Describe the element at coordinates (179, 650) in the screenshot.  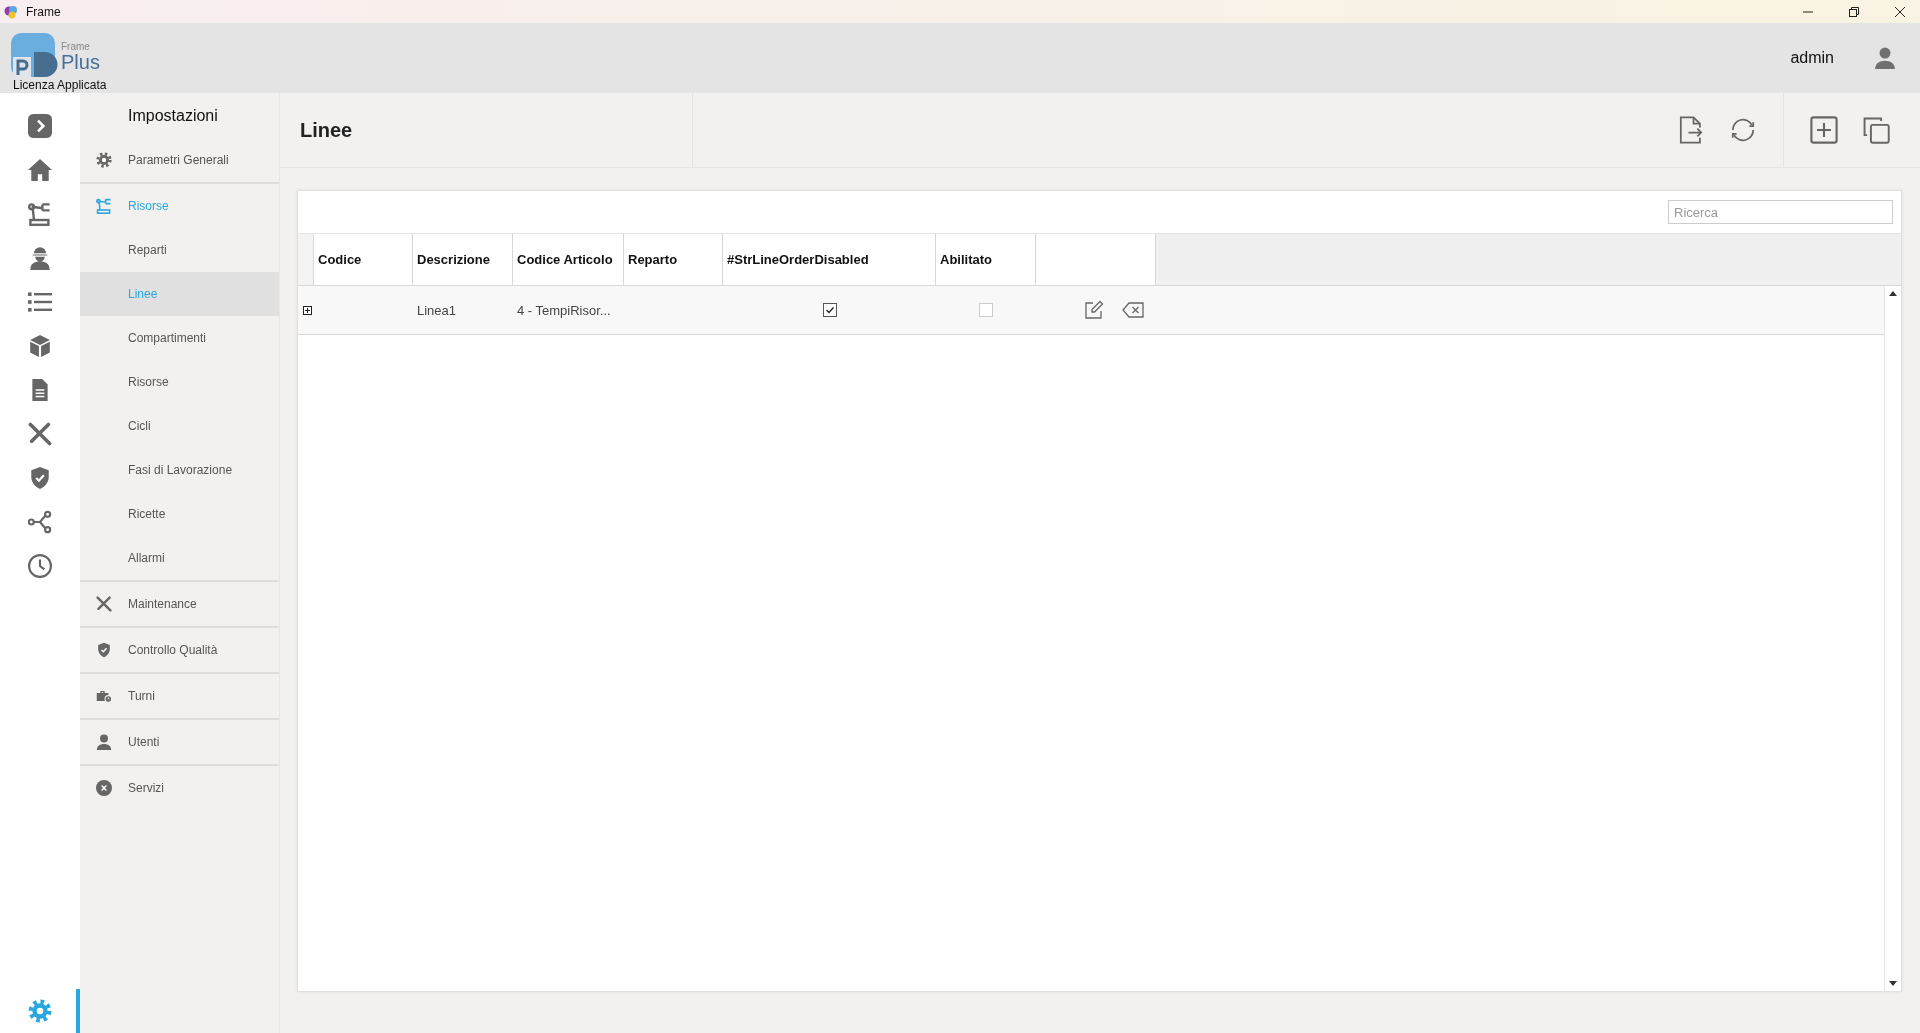
I see `nav-item: Controllo Qualità` at that location.